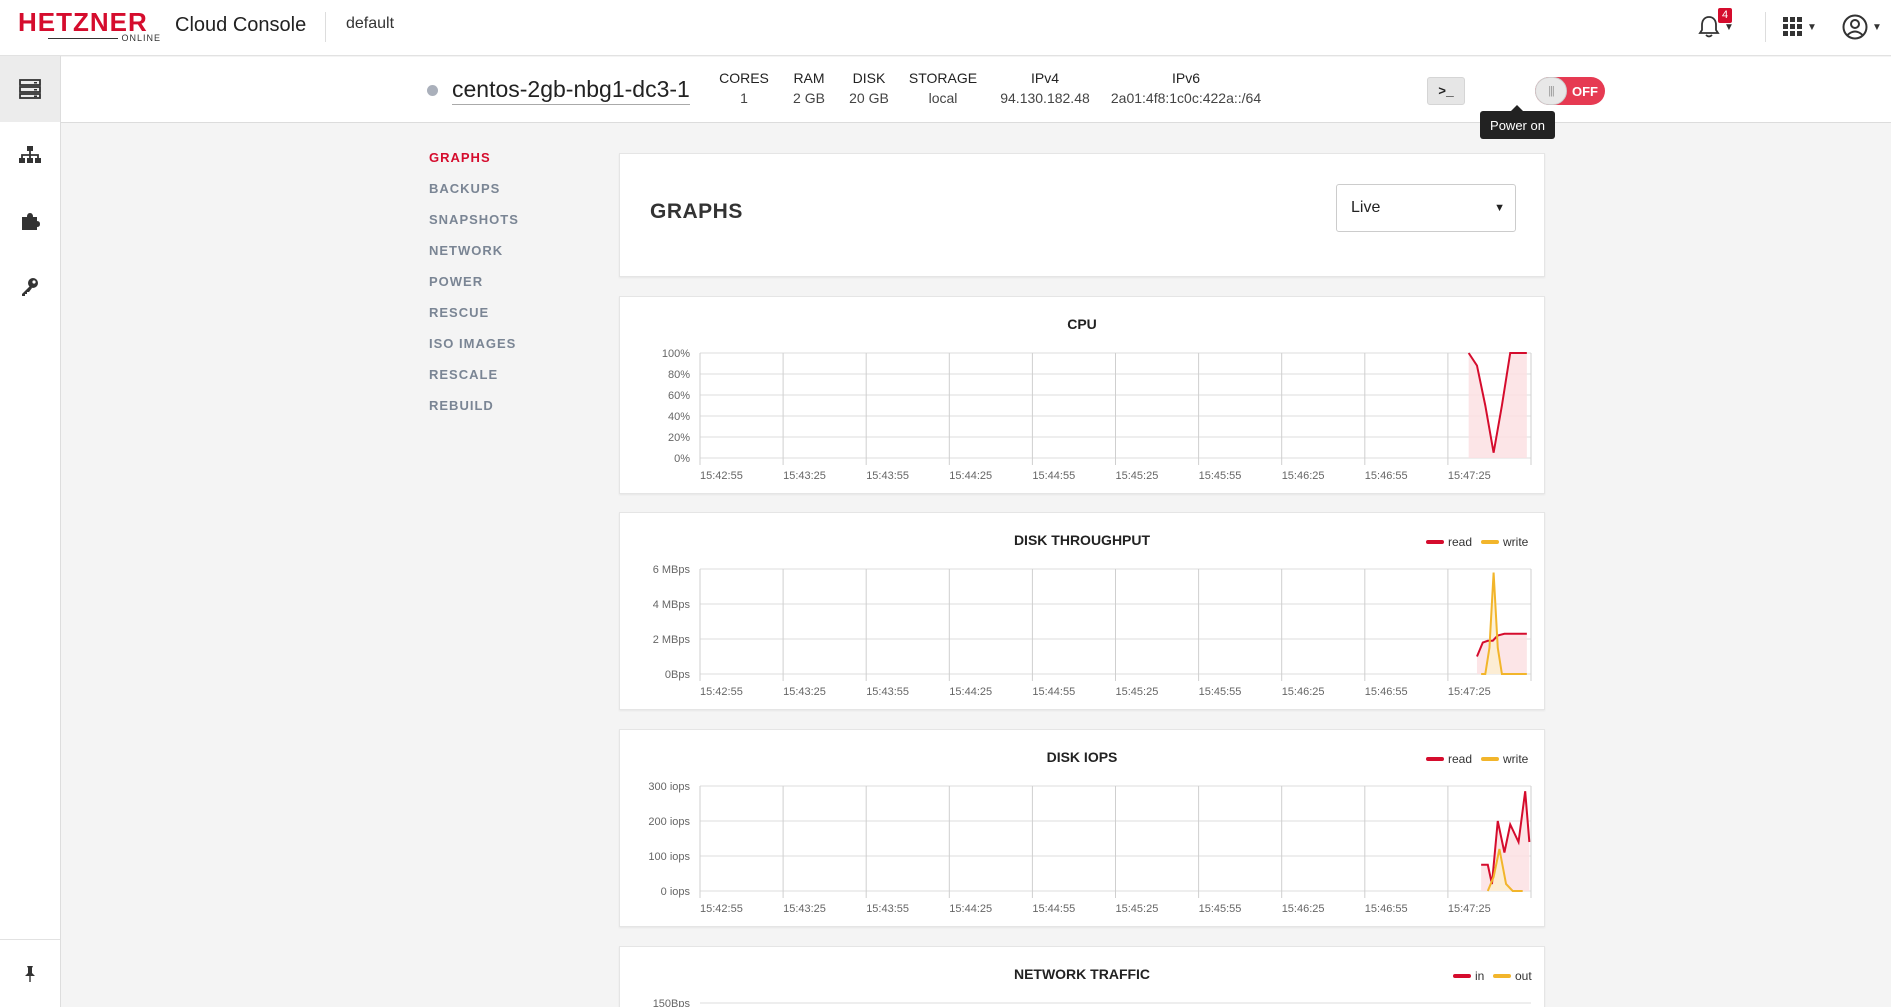 The width and height of the screenshot is (1891, 1007). Describe the element at coordinates (83, 38) in the screenshot. I see `logo-line` at that location.